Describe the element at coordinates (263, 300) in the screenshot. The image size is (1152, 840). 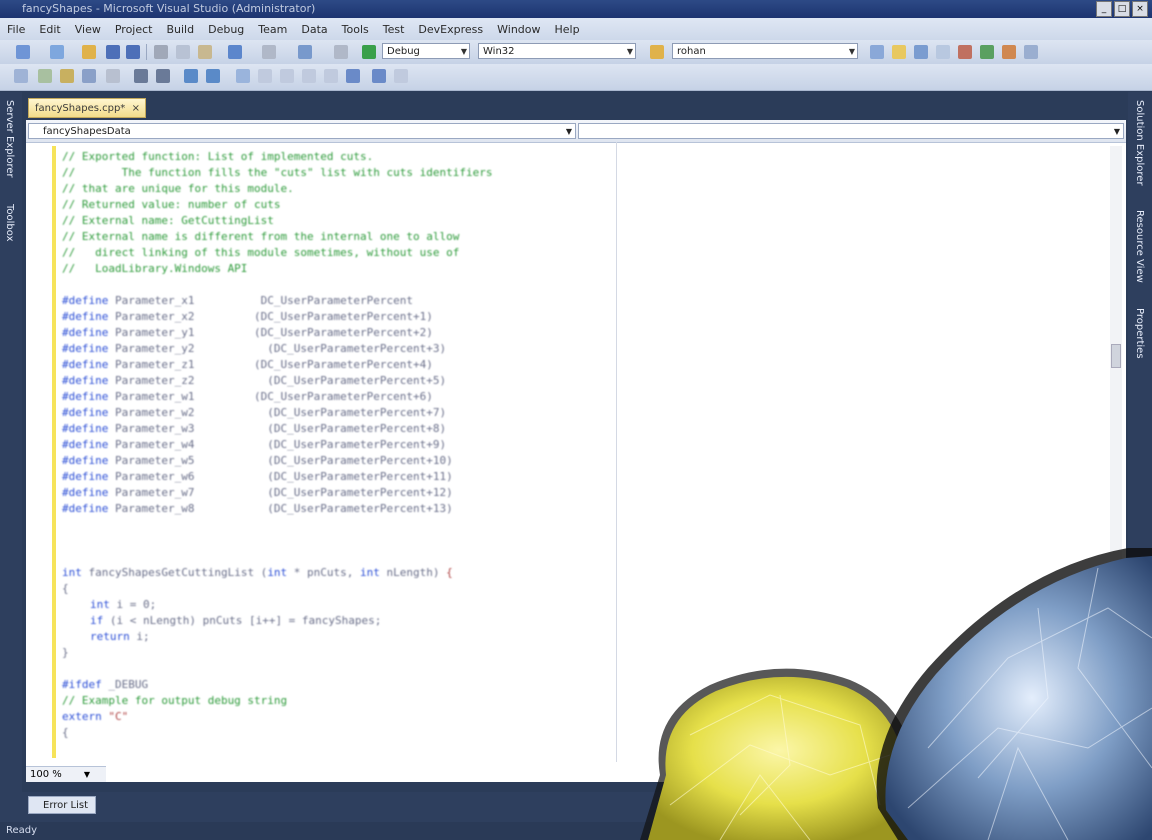
I see `code-token: Parameter_x1 DC_UserParameterPercent` at that location.